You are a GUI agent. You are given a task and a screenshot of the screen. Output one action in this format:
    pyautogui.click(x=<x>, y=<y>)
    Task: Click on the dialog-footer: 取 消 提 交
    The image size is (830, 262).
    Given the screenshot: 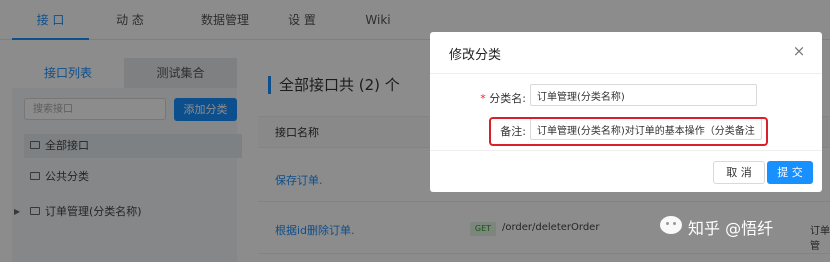 What is the action you would take?
    pyautogui.click(x=626, y=171)
    